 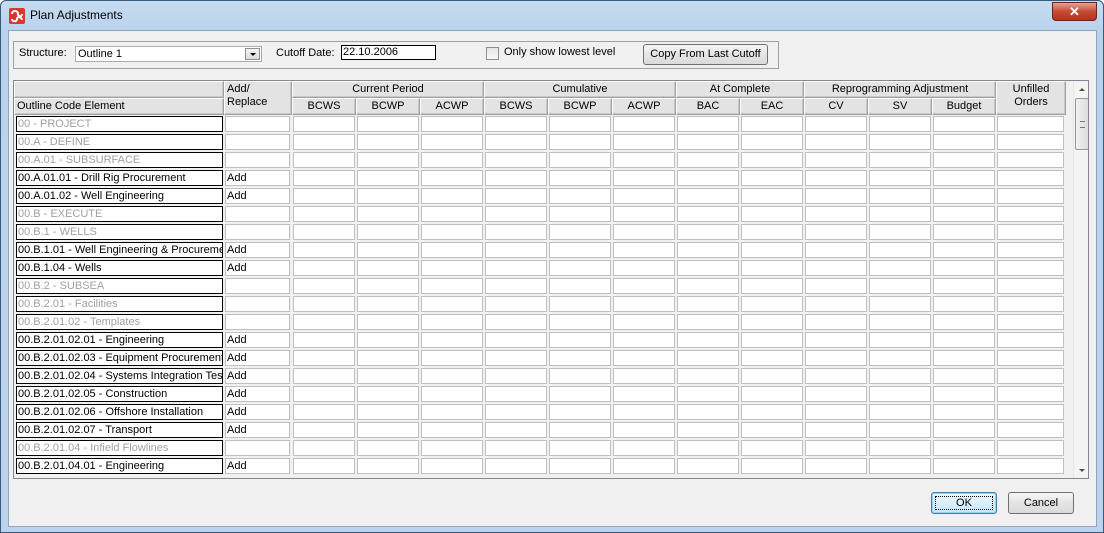 What do you see at coordinates (119, 142) in the screenshot?
I see `outline-code-cell: 00.A - DEFINE` at bounding box center [119, 142].